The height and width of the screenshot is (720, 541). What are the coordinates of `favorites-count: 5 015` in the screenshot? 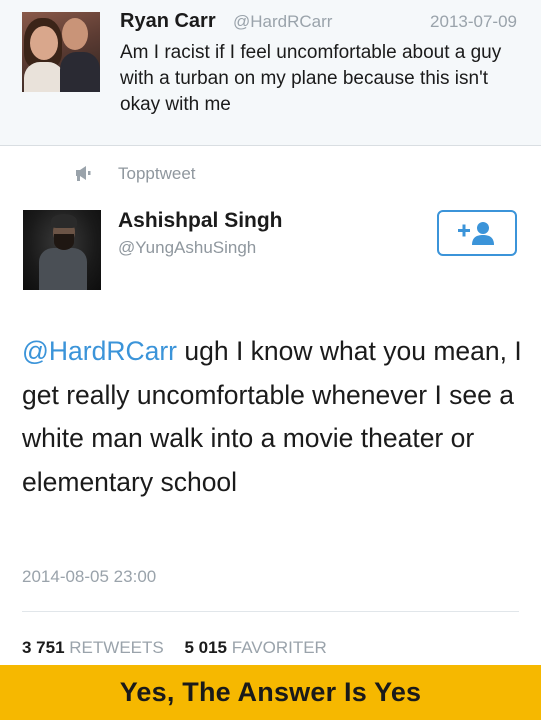 It's located at (205, 647).